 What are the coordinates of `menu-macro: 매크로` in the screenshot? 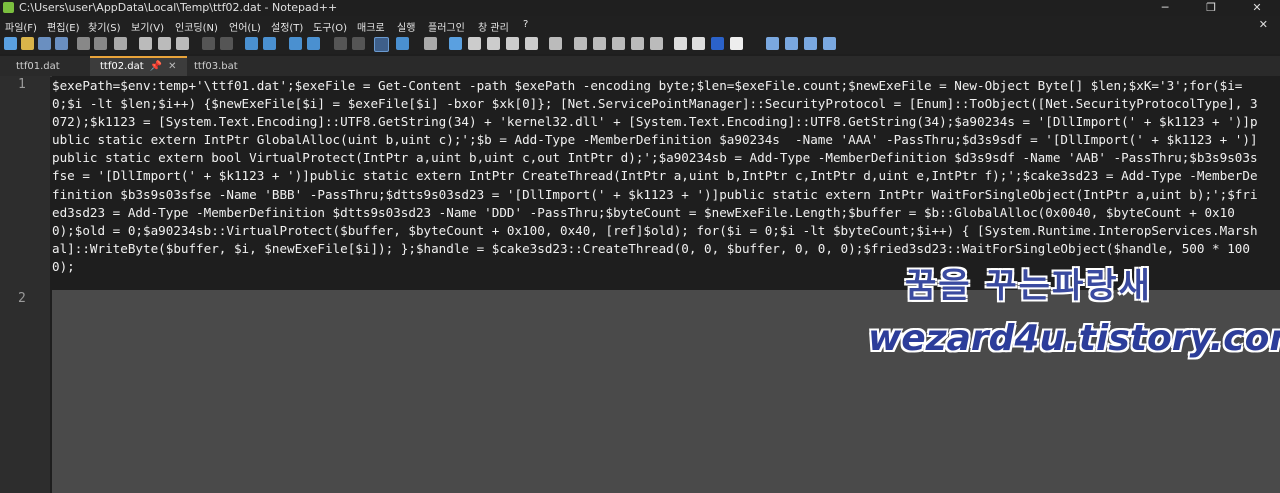 It's located at (371, 26).